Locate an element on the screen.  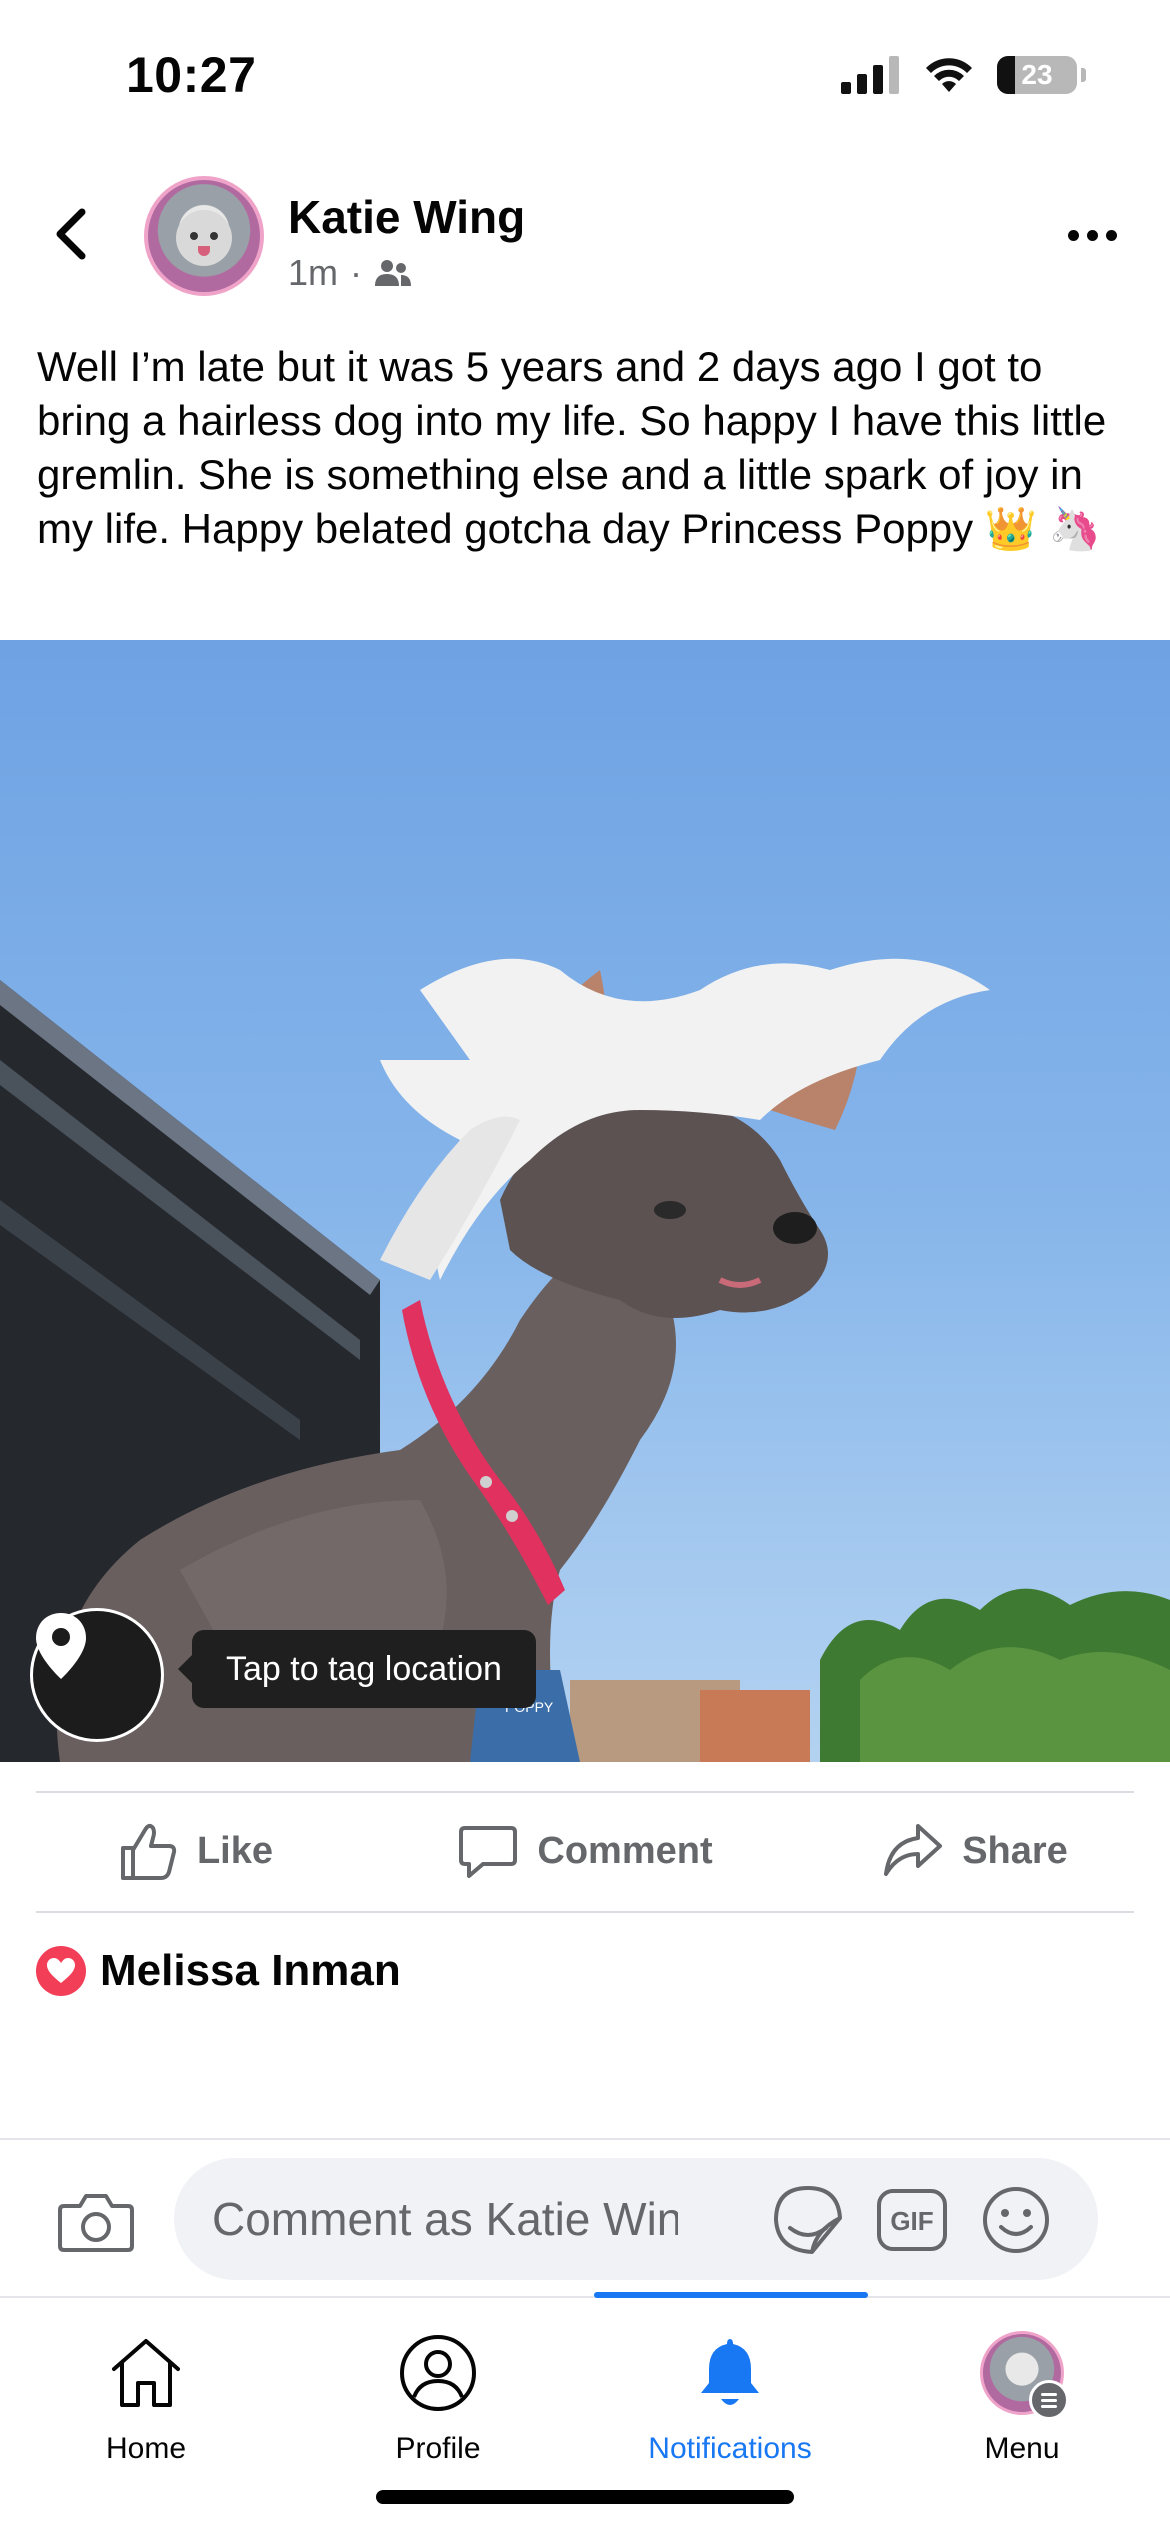
menu-avatar is located at coordinates (1023, 2374).